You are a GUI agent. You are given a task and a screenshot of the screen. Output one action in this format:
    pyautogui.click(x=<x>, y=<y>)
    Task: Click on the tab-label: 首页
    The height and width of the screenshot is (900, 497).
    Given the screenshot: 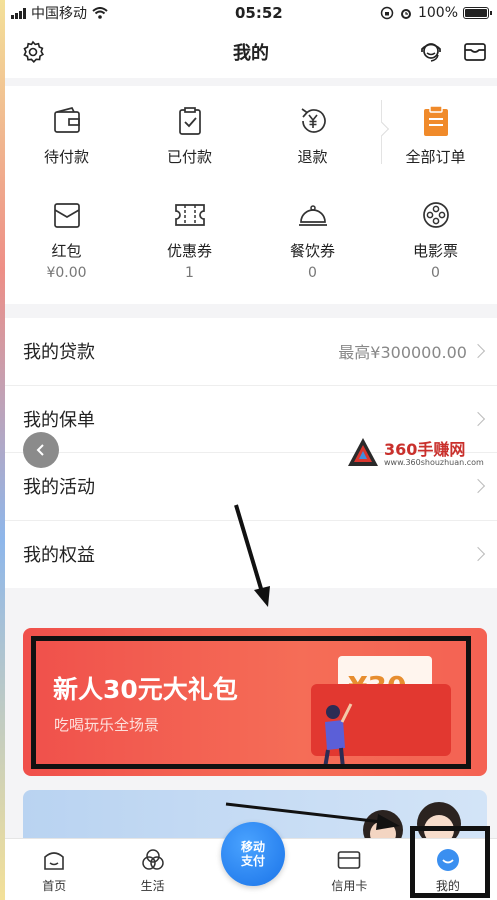 What is the action you would take?
    pyautogui.click(x=54, y=886)
    